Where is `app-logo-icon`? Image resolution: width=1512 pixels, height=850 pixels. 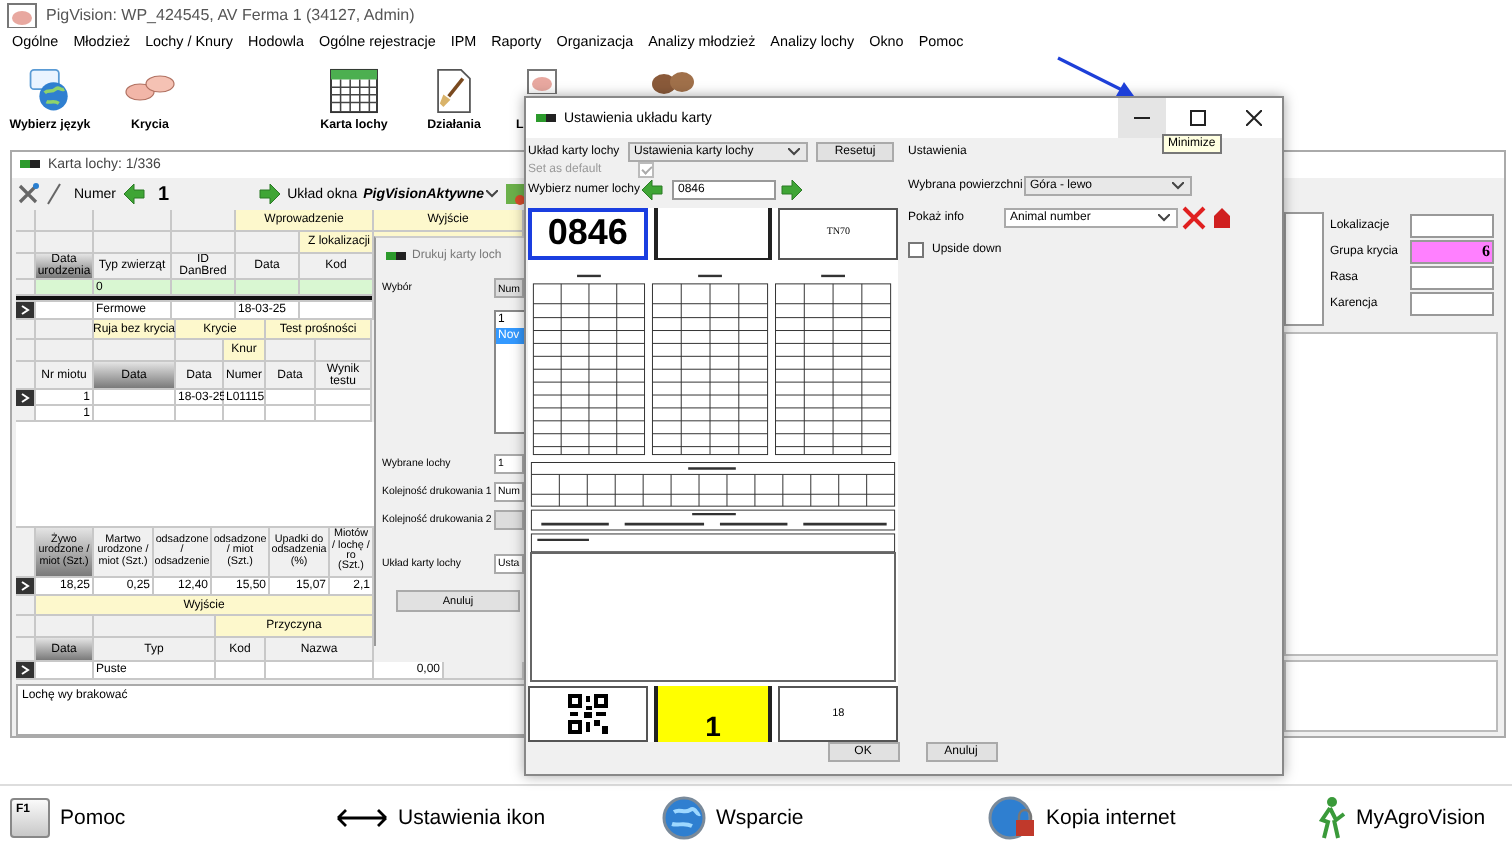 app-logo-icon is located at coordinates (22, 14).